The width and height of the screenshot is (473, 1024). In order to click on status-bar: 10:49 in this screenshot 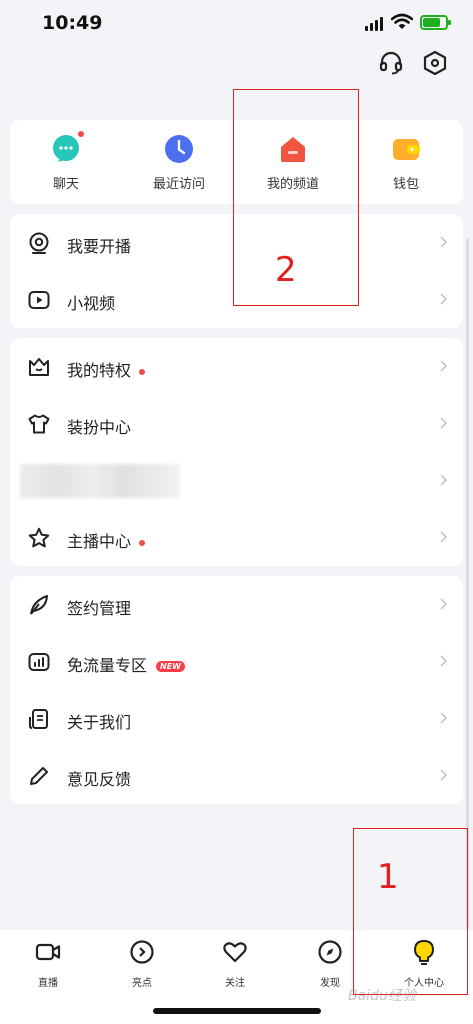, I will do `click(236, 25)`.